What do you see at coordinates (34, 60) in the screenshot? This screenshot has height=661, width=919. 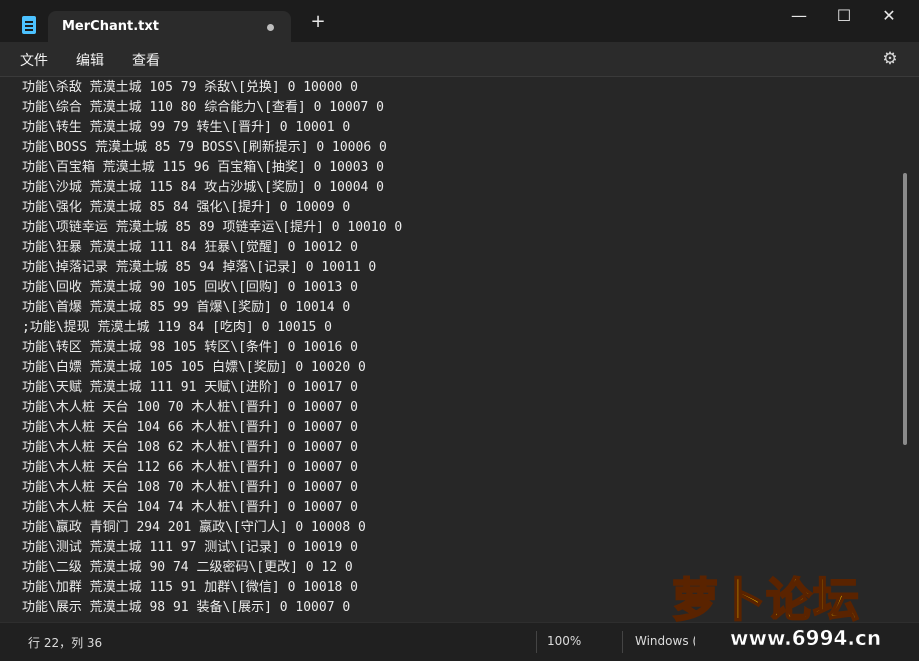 I see `menu-file: 文件` at bounding box center [34, 60].